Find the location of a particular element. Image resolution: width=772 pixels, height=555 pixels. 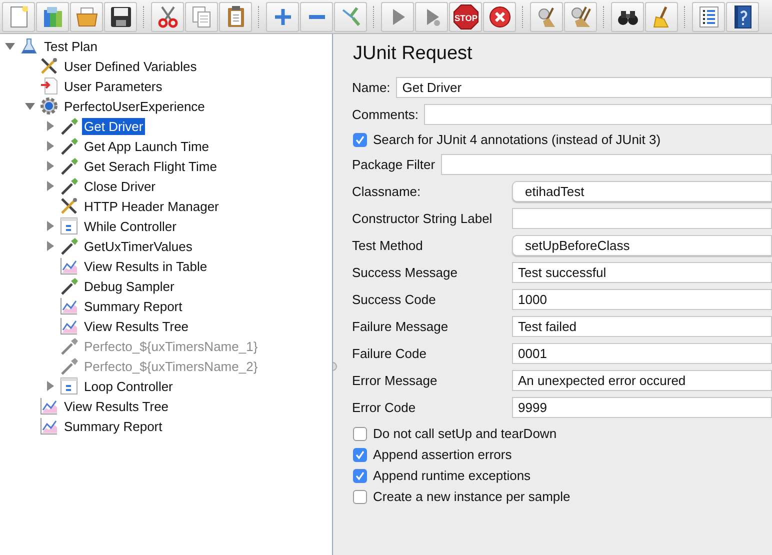

document-arrow-icon is located at coordinates (49, 86).